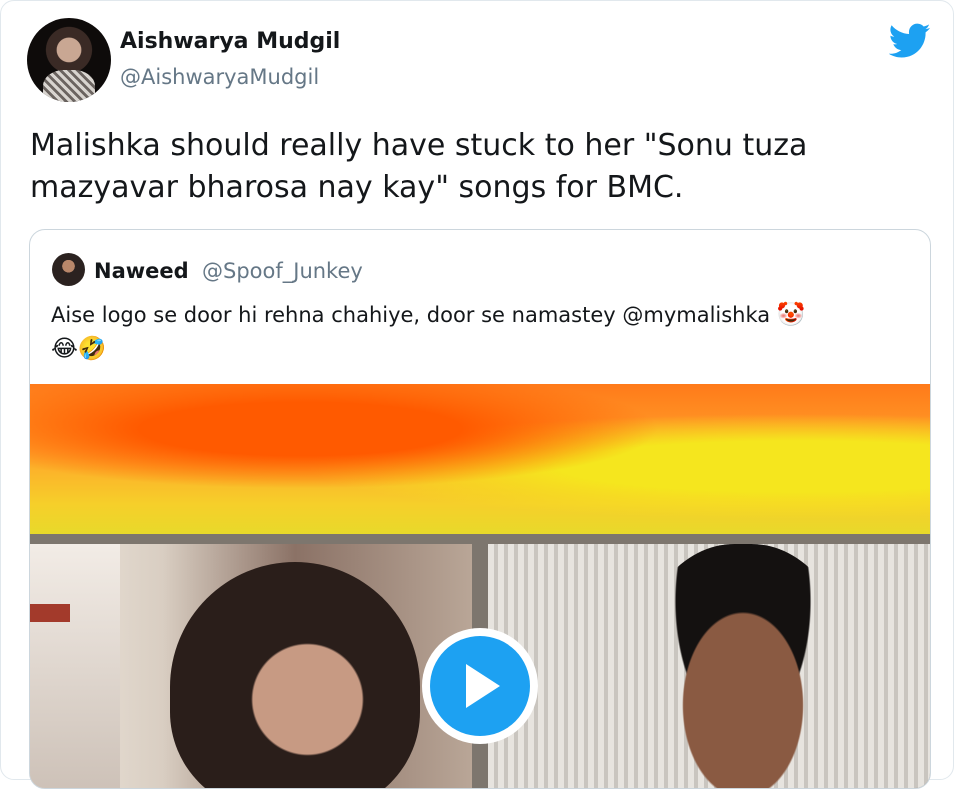 The image size is (956, 789). What do you see at coordinates (282, 271) in the screenshot?
I see `quoted-author-handle: @Spoof_Junkey` at bounding box center [282, 271].